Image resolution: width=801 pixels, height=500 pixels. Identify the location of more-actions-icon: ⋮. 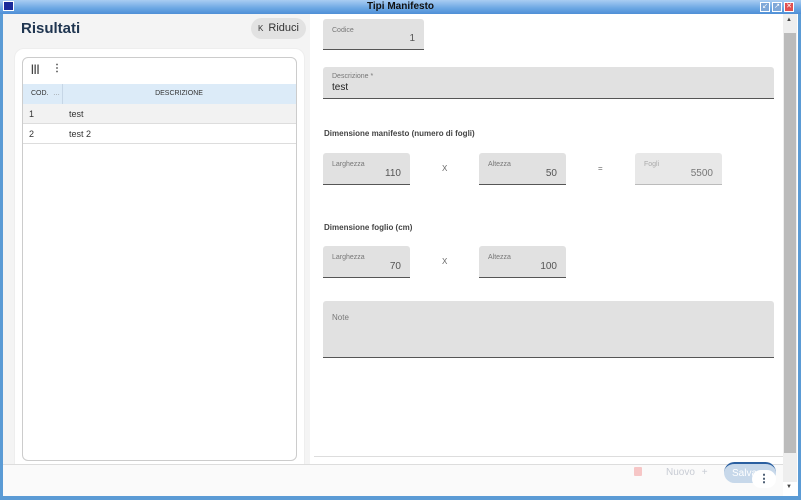
(764, 479).